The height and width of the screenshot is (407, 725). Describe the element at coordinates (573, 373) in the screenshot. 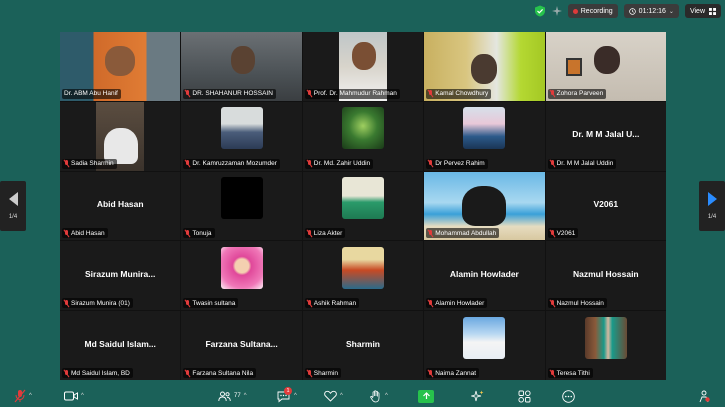

I see `participant-name: Teresa Tithi` at that location.